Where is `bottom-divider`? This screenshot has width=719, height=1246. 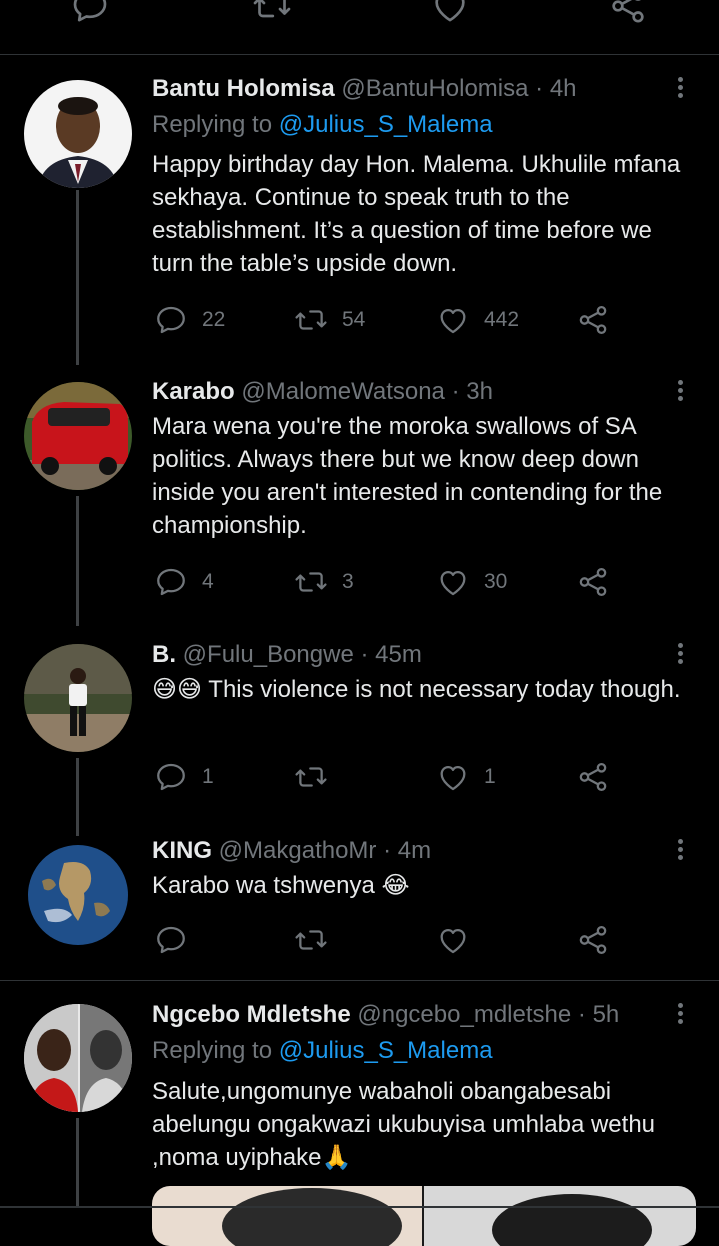
bottom-divider is located at coordinates (359, 1207).